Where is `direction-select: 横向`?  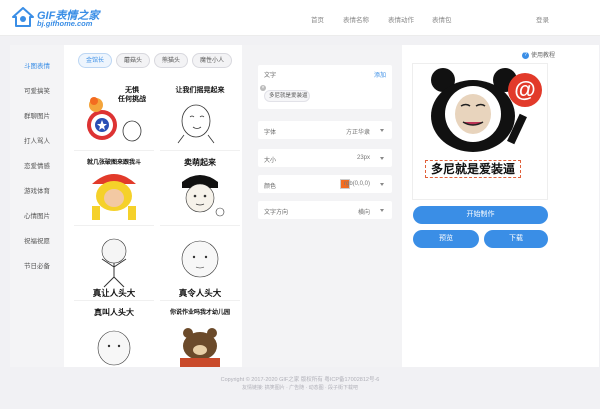
direction-select: 横向 is located at coordinates (364, 211).